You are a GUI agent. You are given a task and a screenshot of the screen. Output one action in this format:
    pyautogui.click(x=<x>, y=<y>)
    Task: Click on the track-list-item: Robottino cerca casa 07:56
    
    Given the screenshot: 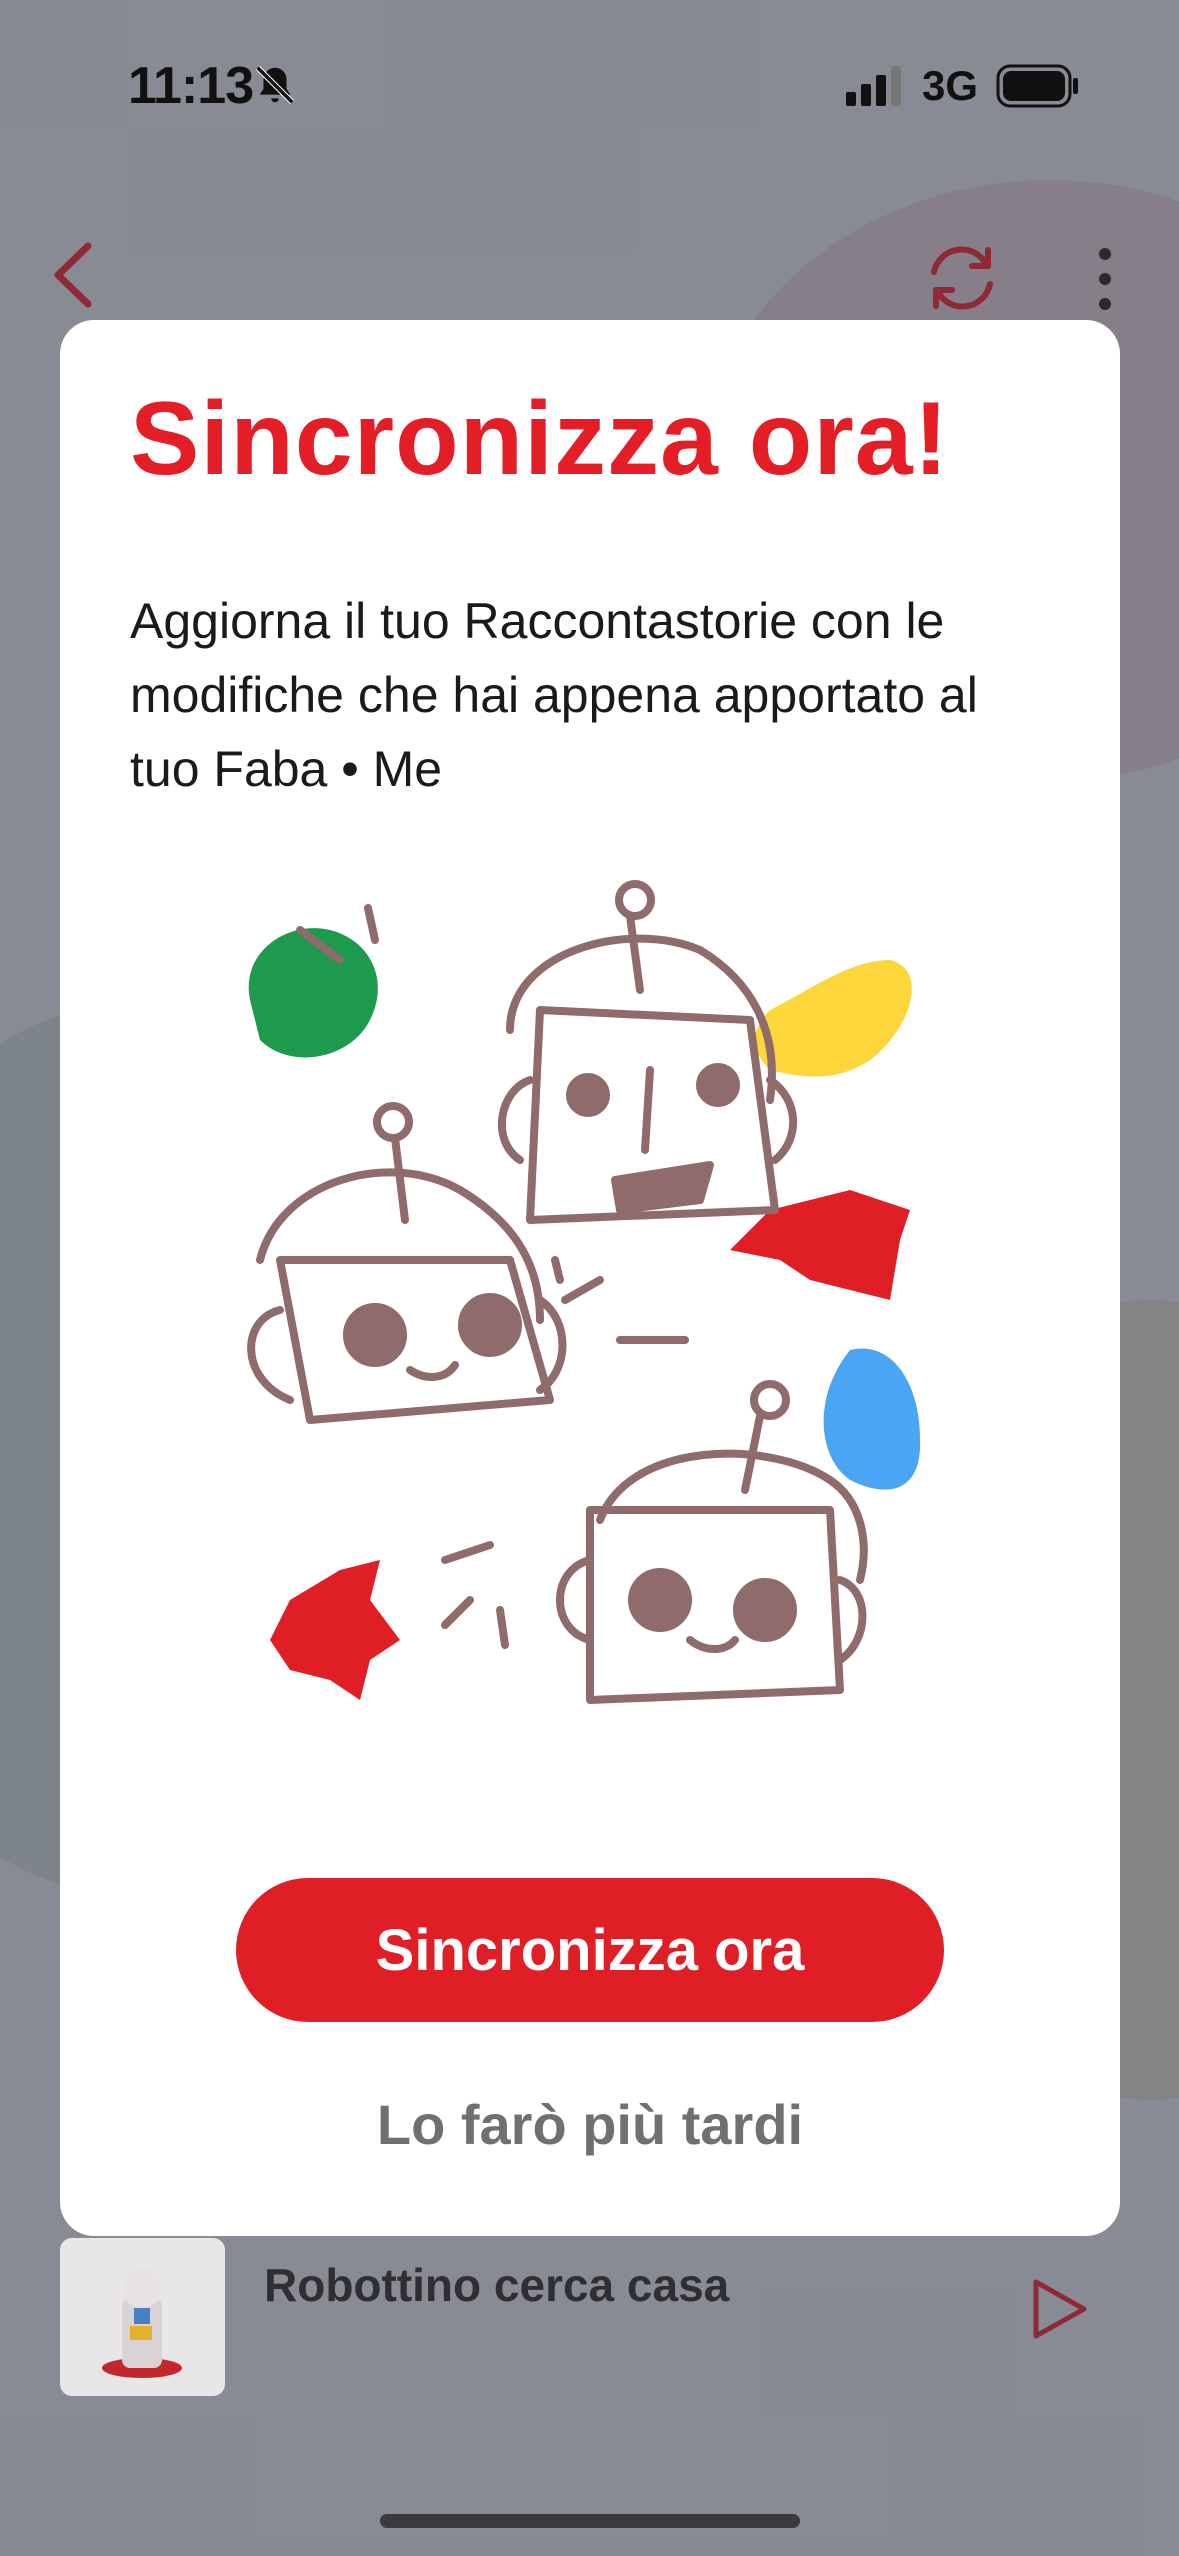 What is the action you would take?
    pyautogui.click(x=589, y=2315)
    